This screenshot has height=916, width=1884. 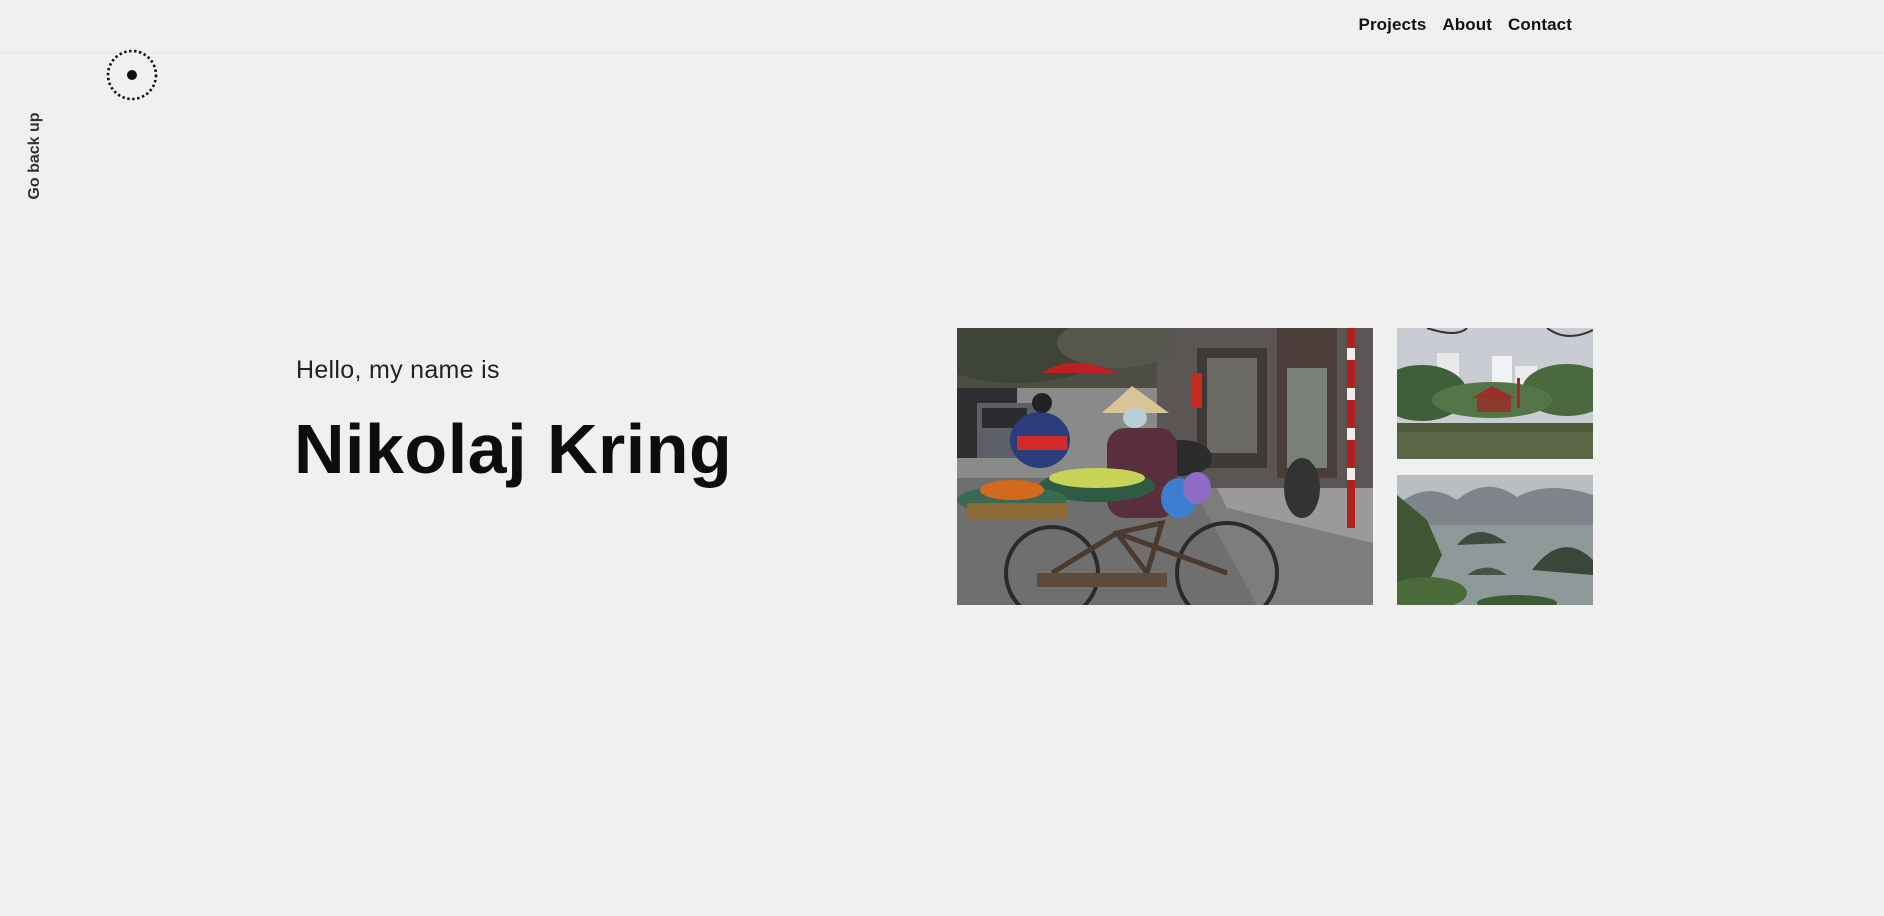 What do you see at coordinates (398, 370) in the screenshot?
I see `hero-greeting: Hello, my name is` at bounding box center [398, 370].